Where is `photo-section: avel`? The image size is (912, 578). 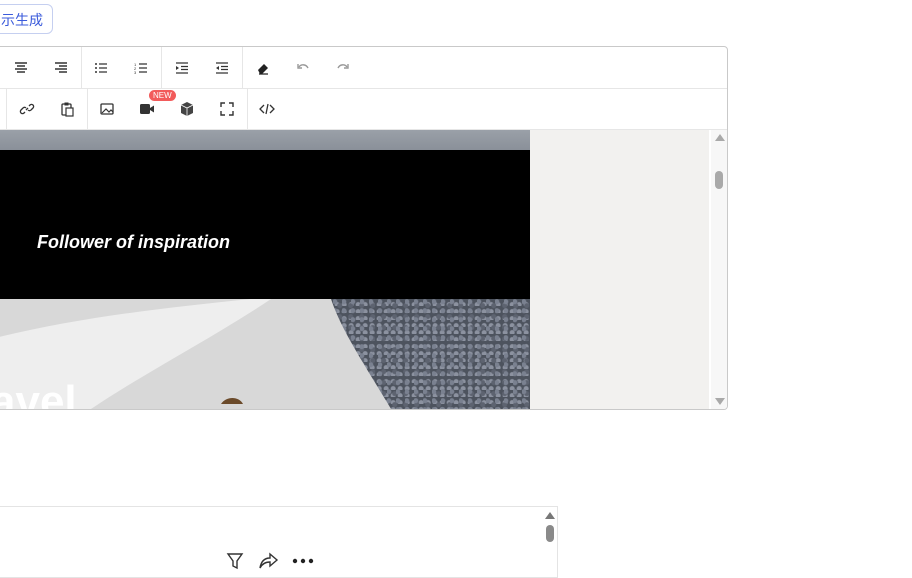 photo-section: avel is located at coordinates (265, 354).